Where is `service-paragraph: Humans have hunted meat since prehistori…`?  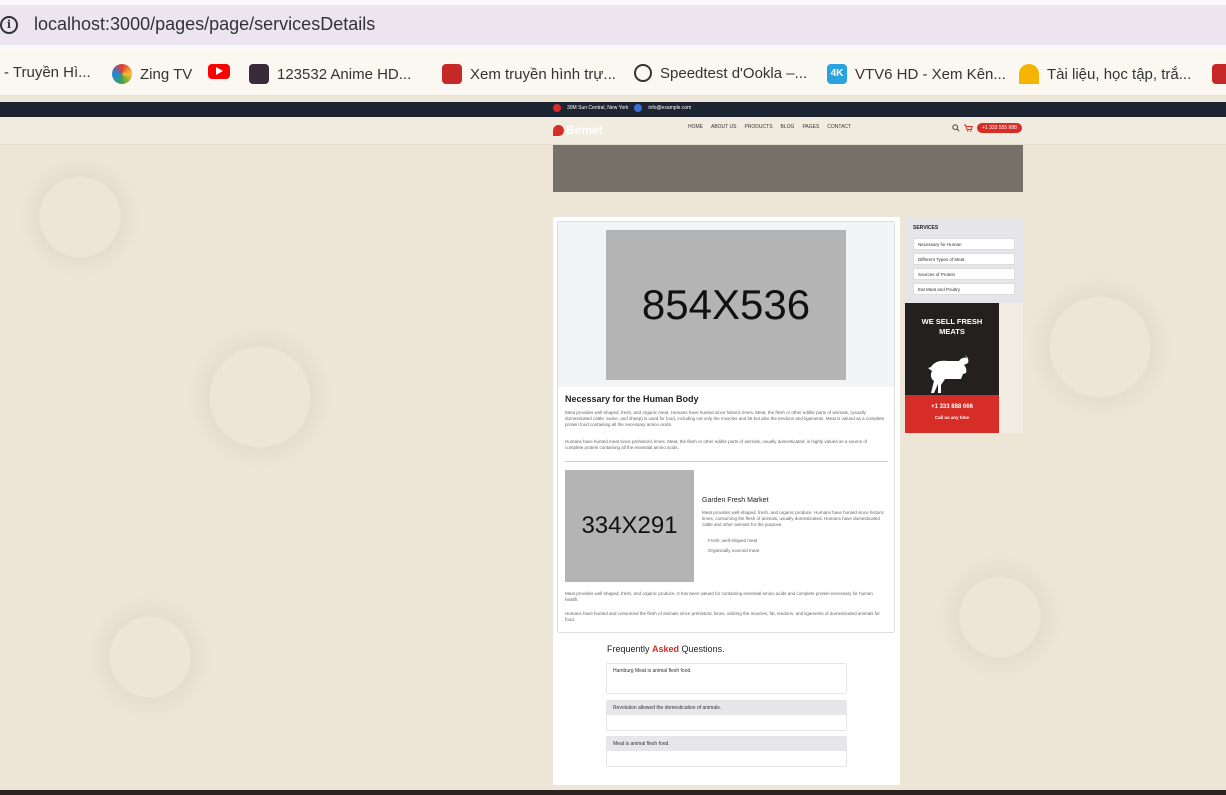
service-paragraph: Humans have hunted meat since prehistori… is located at coordinates (716, 444).